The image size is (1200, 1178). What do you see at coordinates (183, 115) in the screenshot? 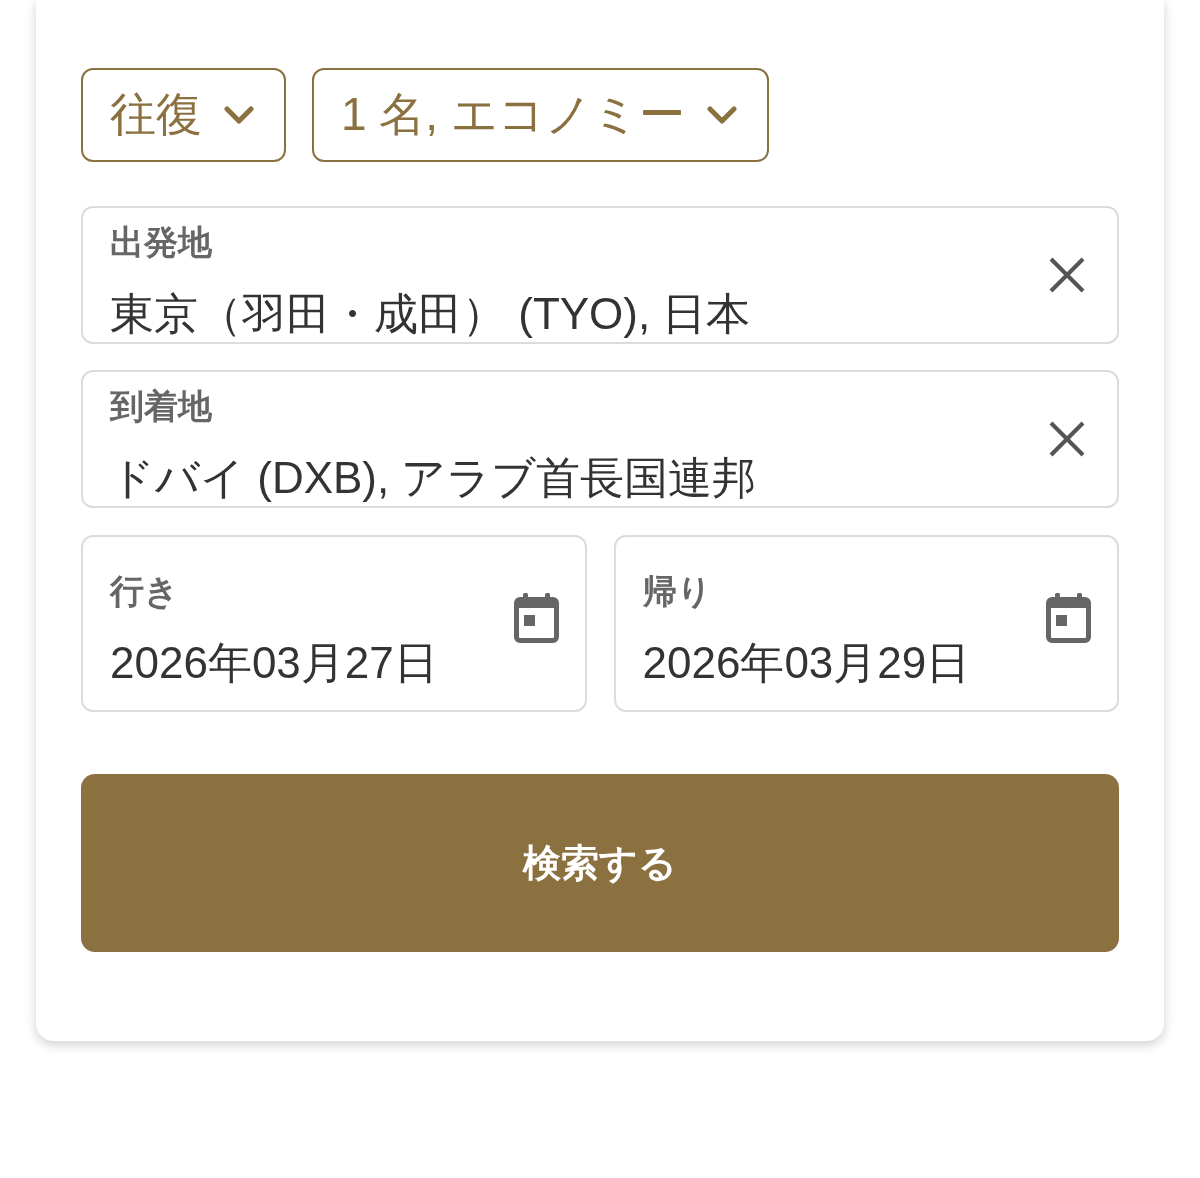
I see `dropdown-button: 往復` at bounding box center [183, 115].